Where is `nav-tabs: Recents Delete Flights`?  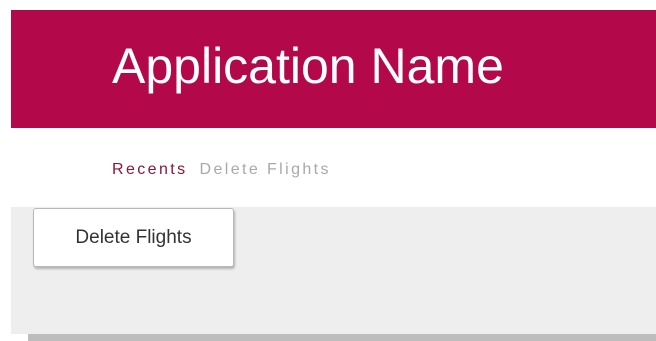 nav-tabs: Recents Delete Flights is located at coordinates (221, 170).